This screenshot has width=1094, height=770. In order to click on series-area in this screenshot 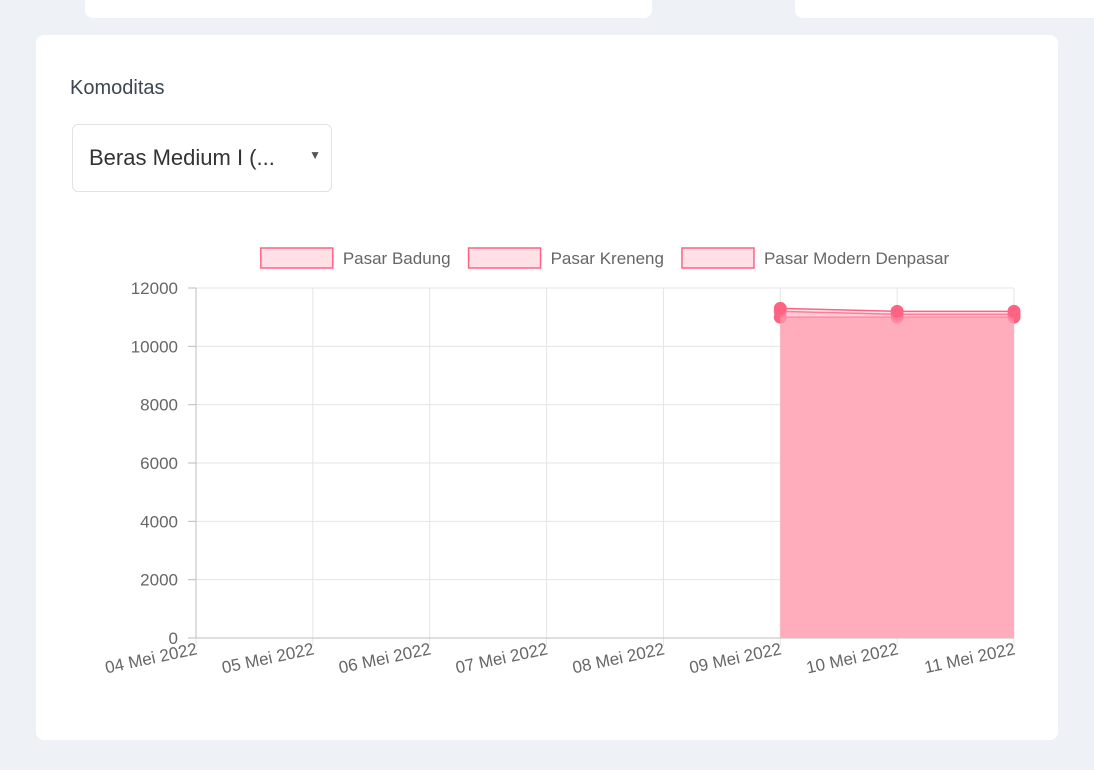, I will do `click(897, 473)`.